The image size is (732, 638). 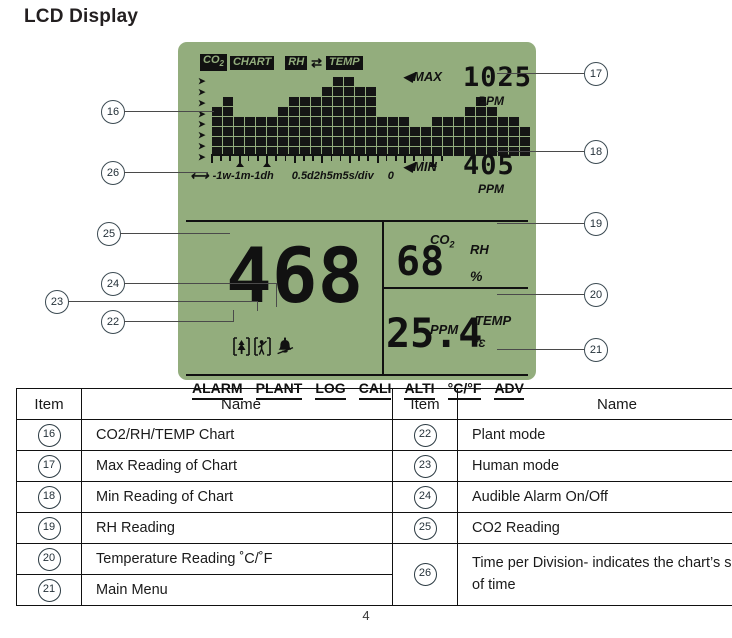 I want to click on item-number-badge: 26, so click(x=425, y=574).